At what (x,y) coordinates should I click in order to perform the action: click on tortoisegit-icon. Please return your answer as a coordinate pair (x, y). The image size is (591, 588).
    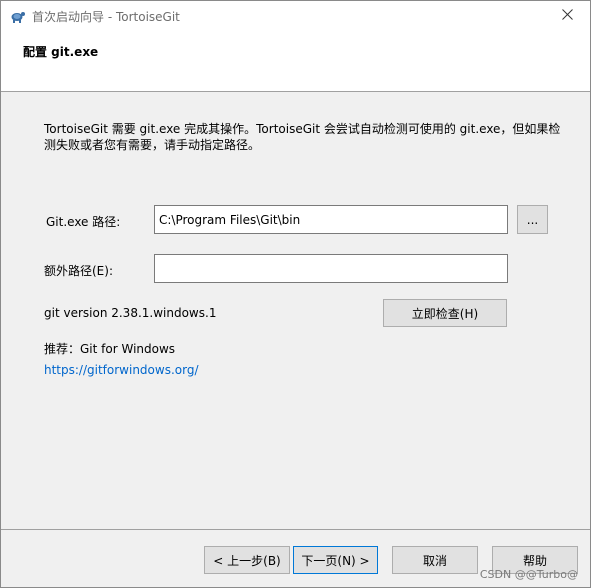
    Looking at the image, I should click on (18, 16).